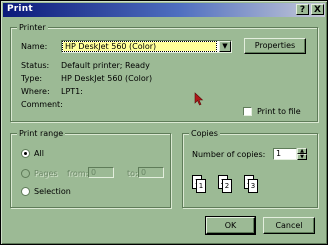 The height and width of the screenshot is (245, 328). Describe the element at coordinates (25, 191) in the screenshot. I see `selection-radio` at that location.